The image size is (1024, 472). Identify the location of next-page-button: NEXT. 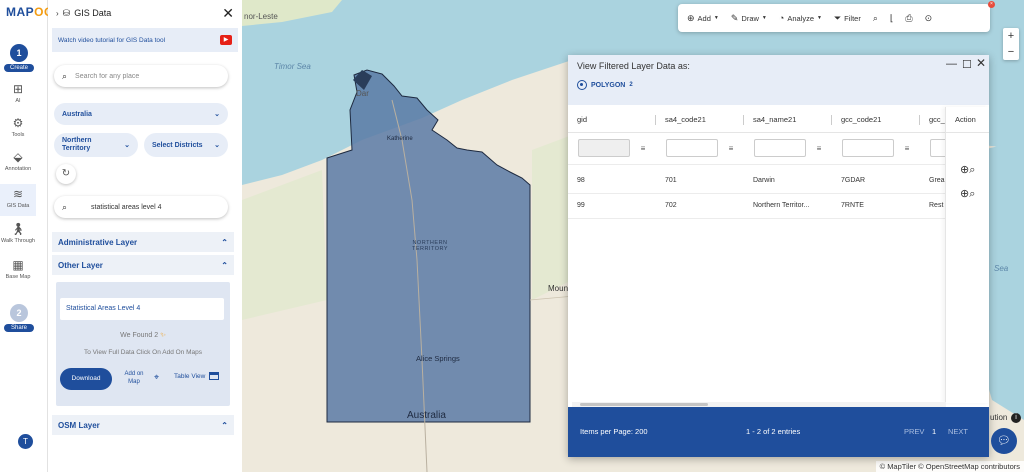
(958, 431).